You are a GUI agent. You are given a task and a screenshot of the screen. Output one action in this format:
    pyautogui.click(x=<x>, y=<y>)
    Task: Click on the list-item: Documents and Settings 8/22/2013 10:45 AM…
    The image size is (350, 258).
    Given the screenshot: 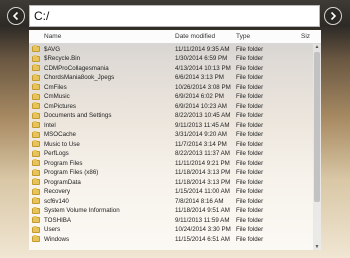 What is the action you would take?
    pyautogui.click(x=171, y=116)
    